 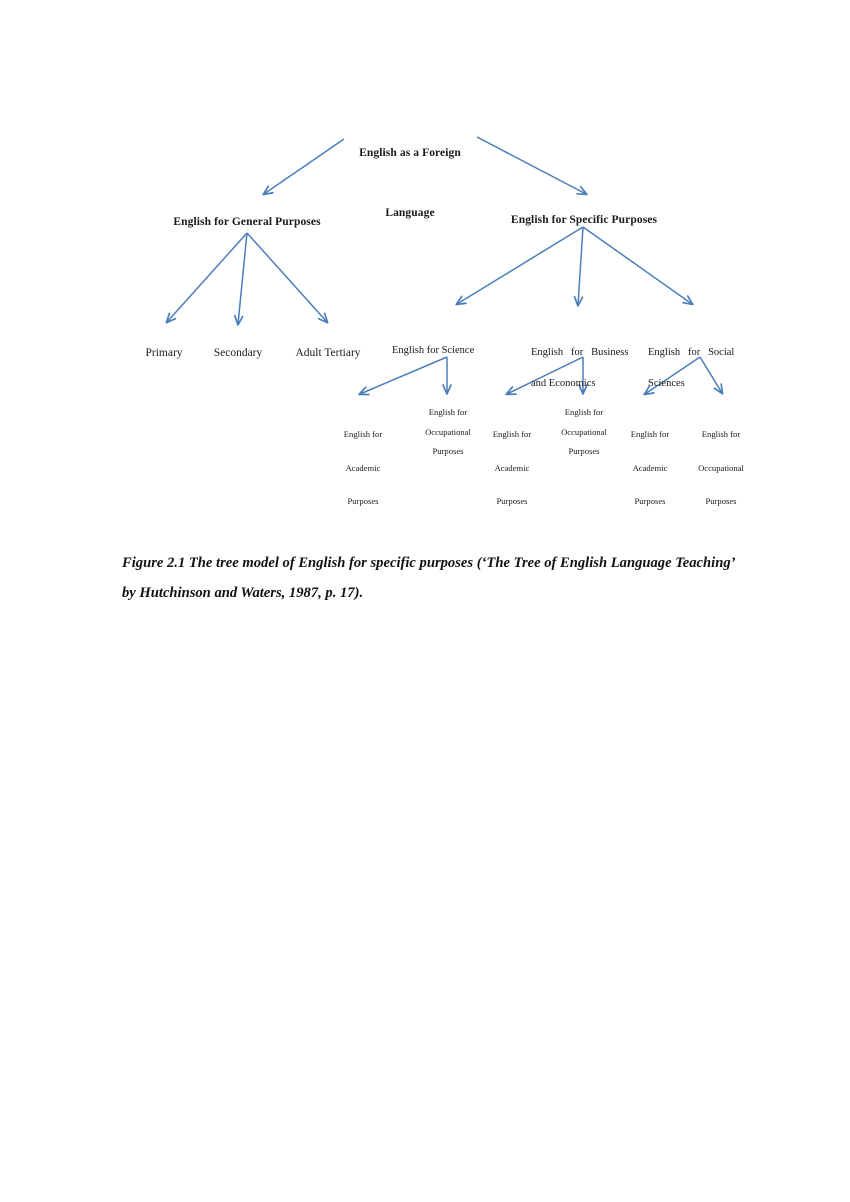 I want to click on node-primary: Primary, so click(x=164, y=347).